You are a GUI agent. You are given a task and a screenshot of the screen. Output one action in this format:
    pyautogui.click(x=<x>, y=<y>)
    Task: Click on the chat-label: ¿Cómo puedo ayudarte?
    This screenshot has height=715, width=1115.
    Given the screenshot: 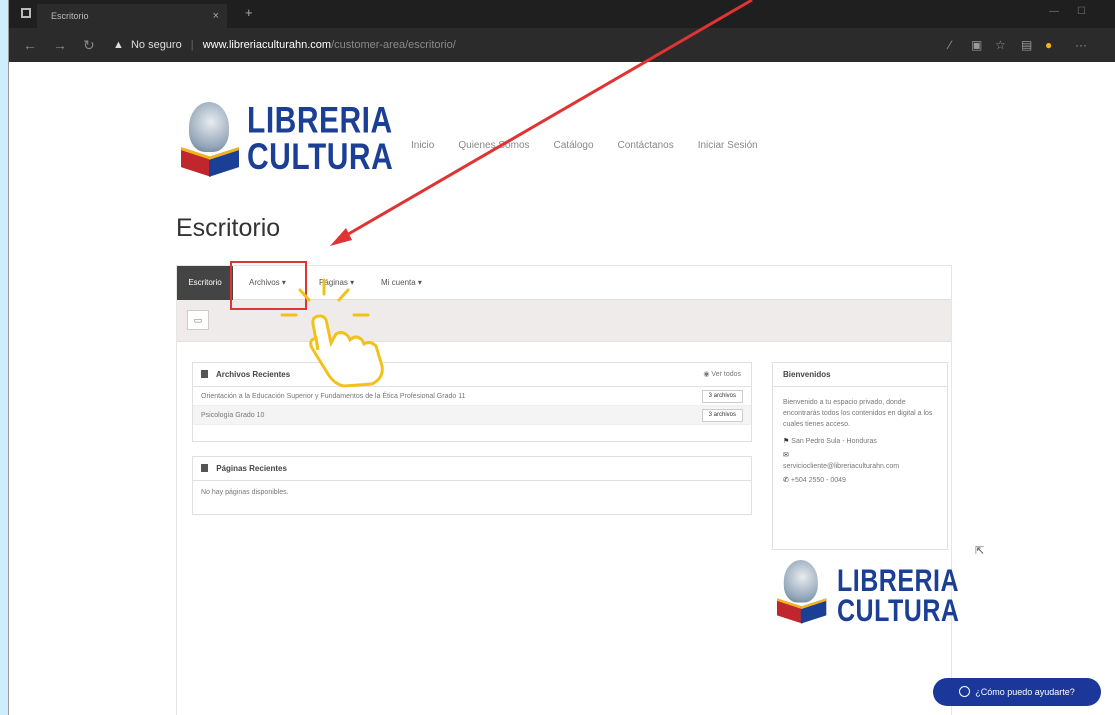 What is the action you would take?
    pyautogui.click(x=1025, y=692)
    